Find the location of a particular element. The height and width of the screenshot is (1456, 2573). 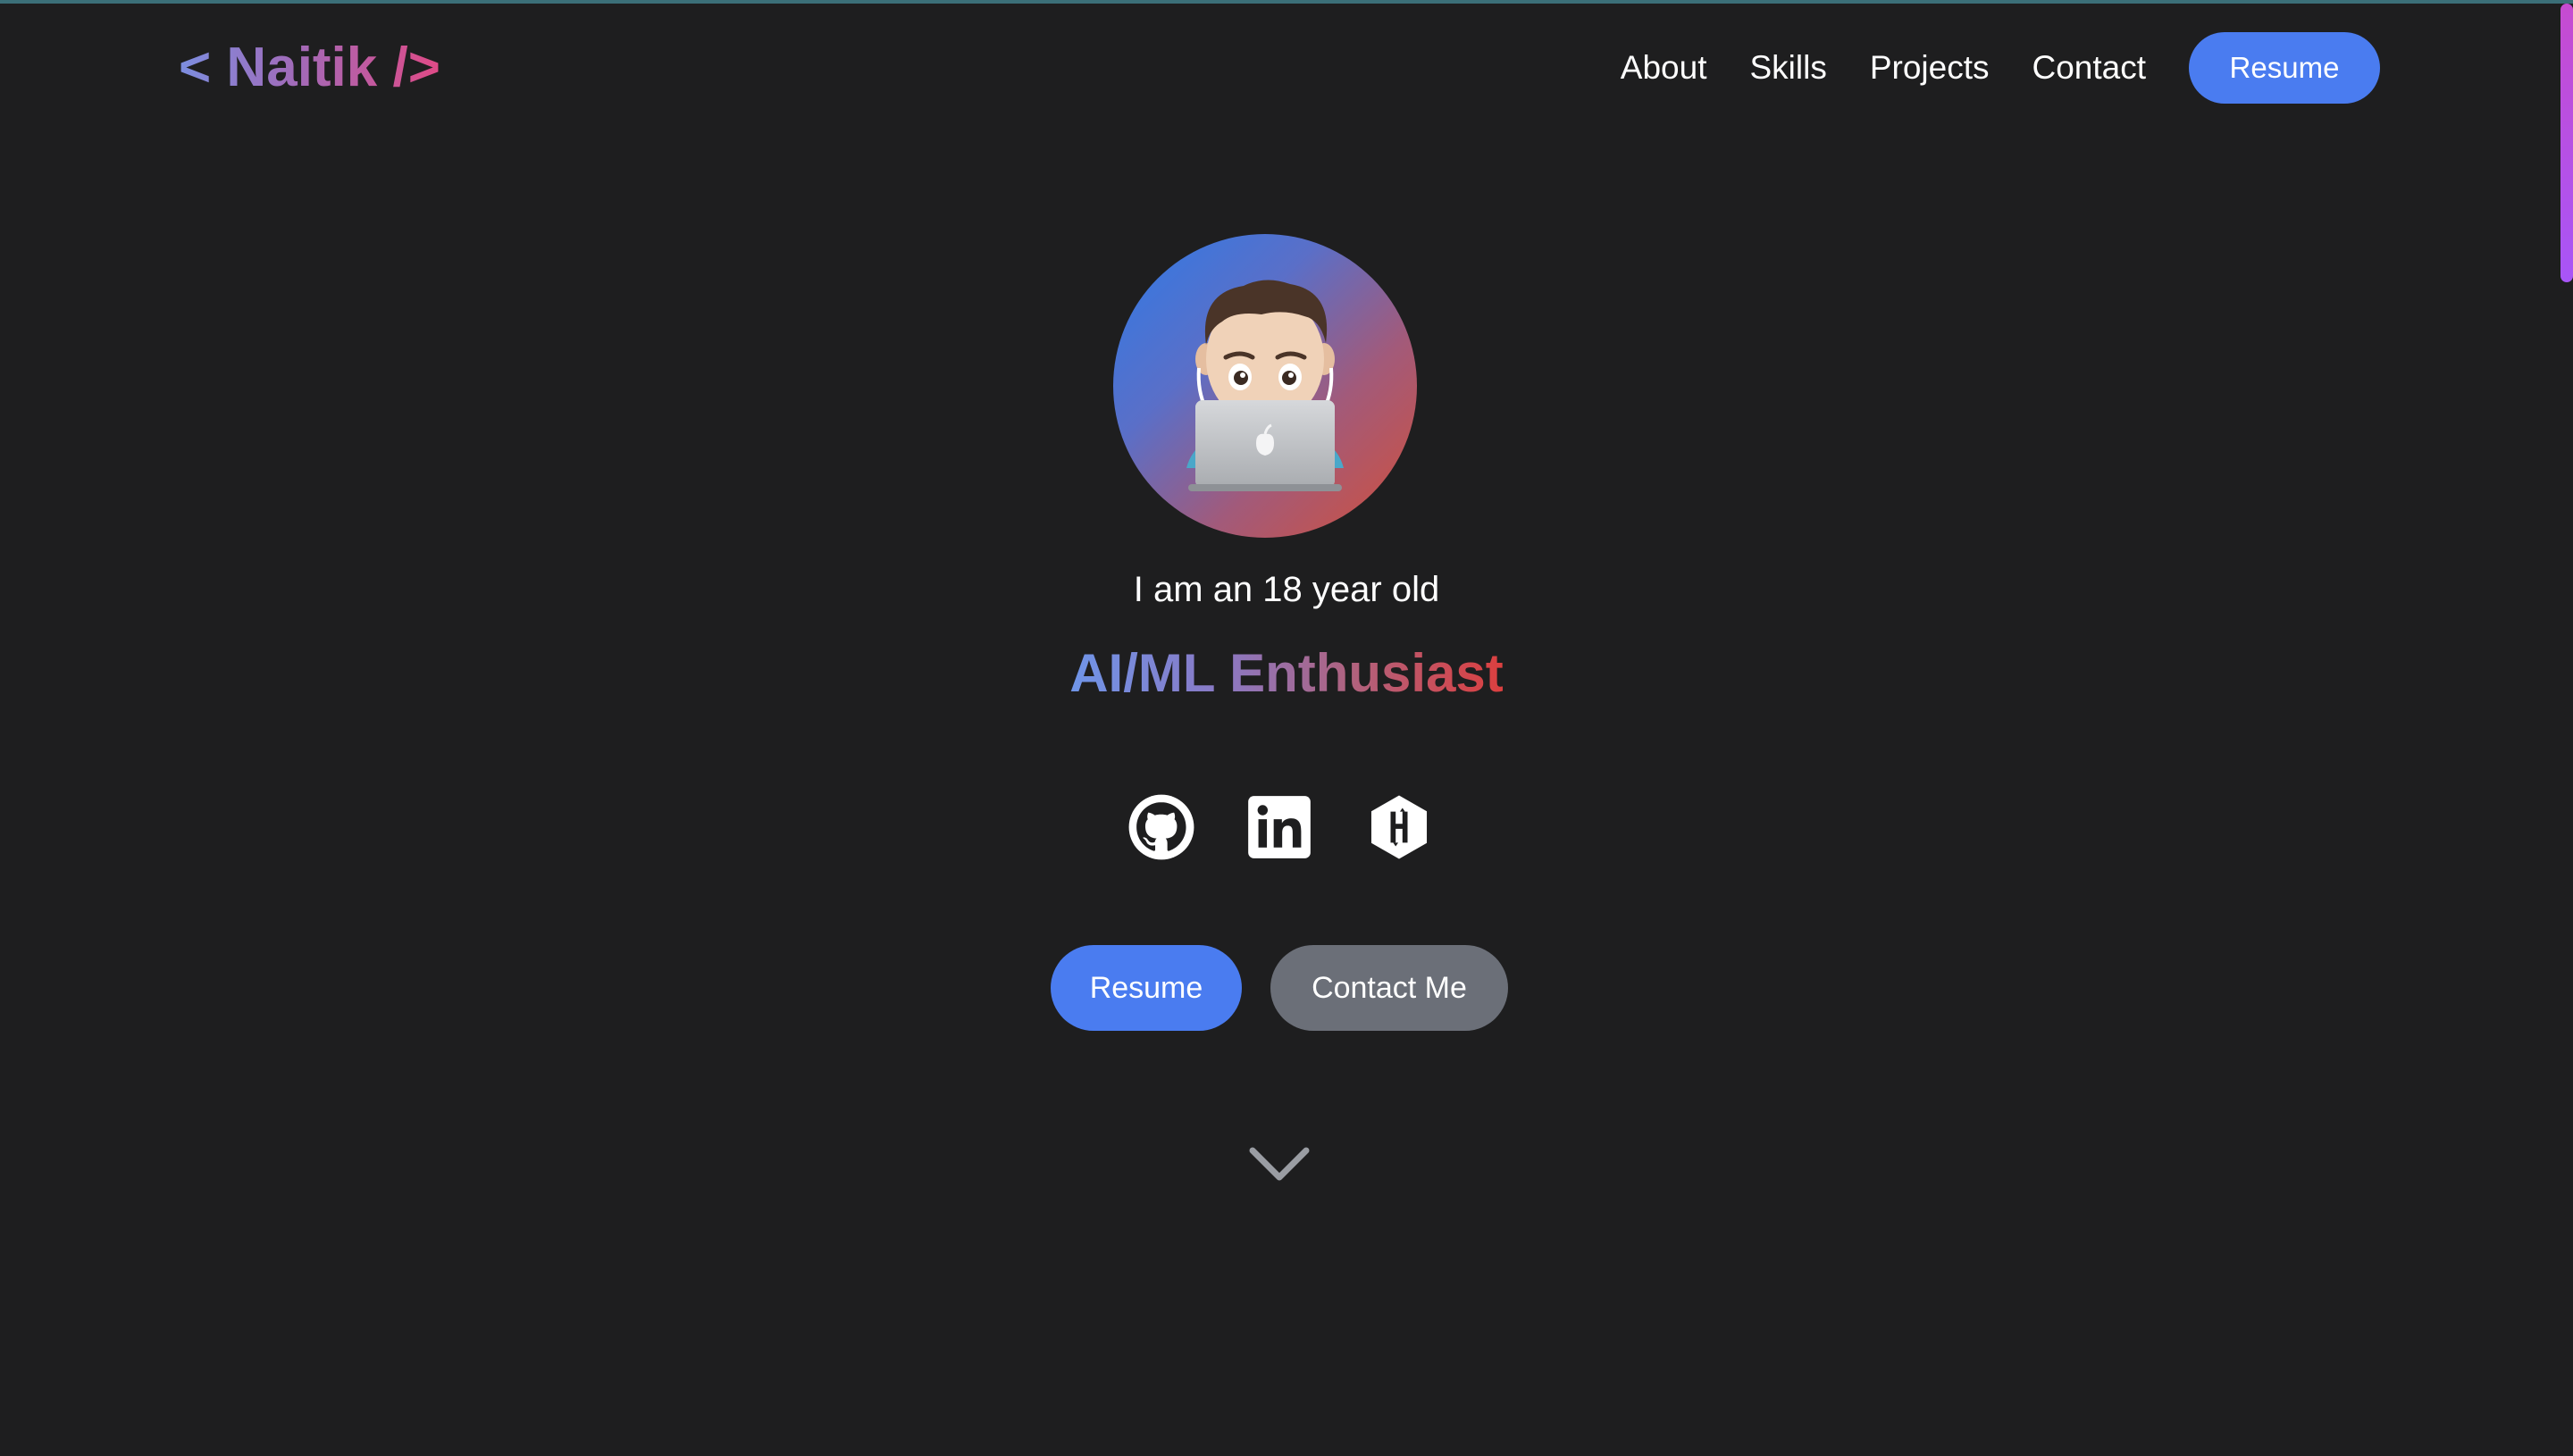

memoji-with-laptop-icon is located at coordinates (1265, 385).